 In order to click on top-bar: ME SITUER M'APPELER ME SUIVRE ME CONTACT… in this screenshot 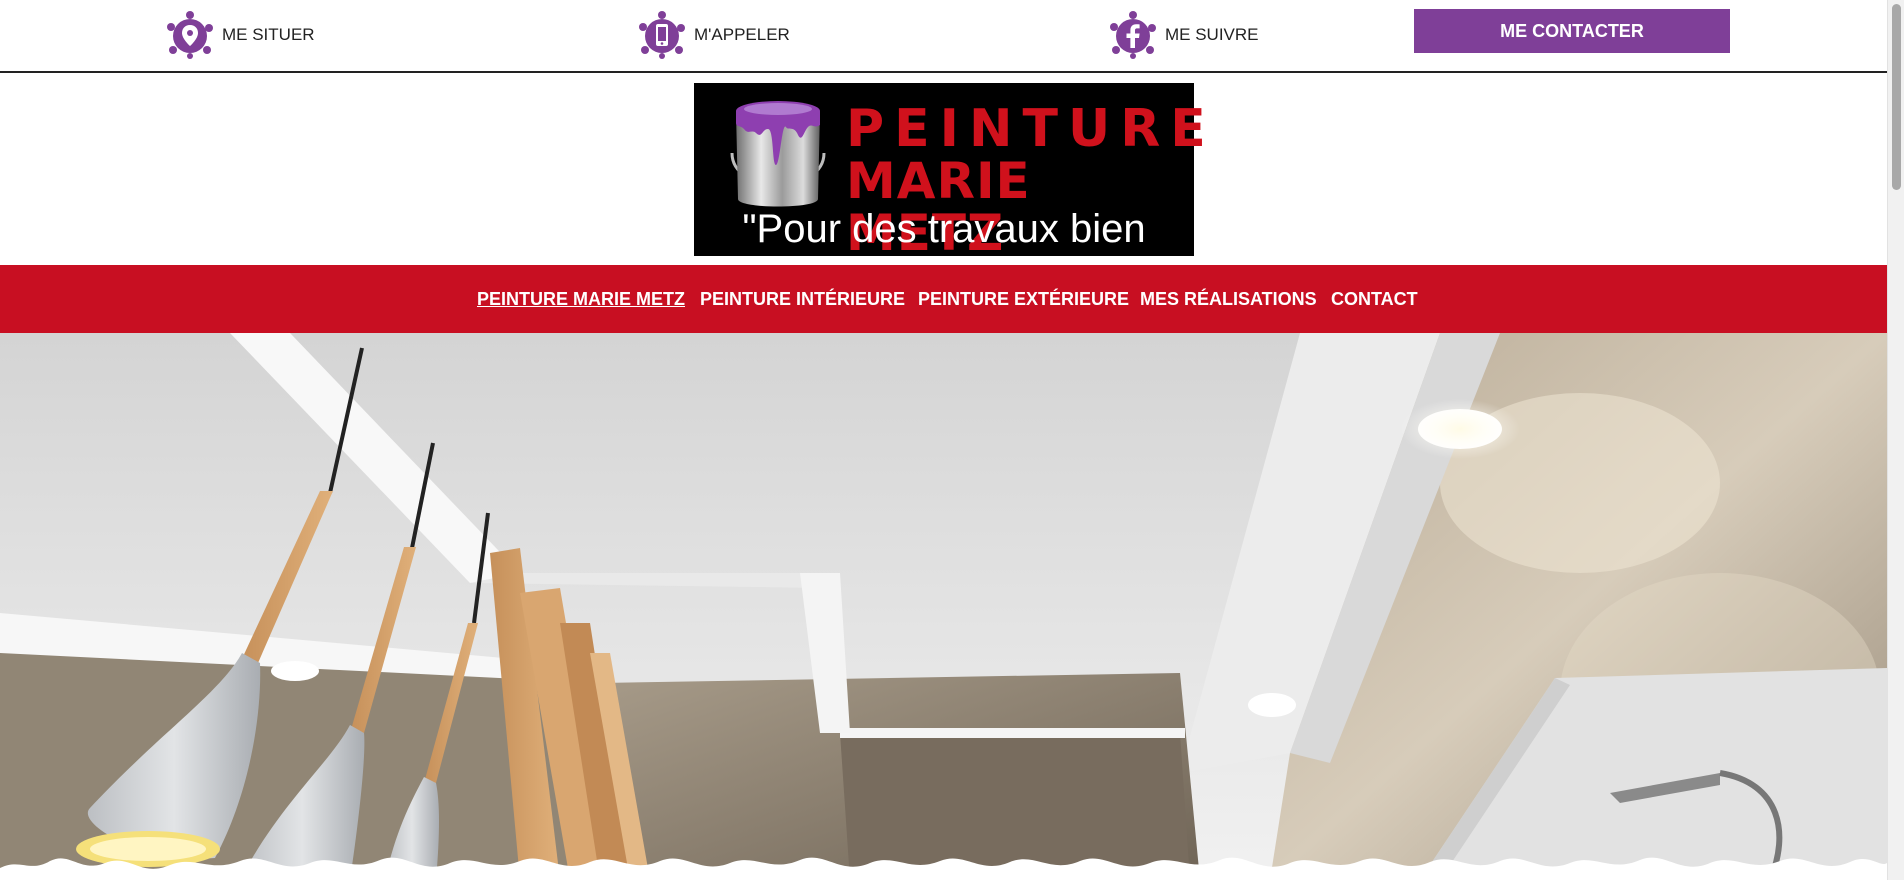, I will do `click(943, 36)`.